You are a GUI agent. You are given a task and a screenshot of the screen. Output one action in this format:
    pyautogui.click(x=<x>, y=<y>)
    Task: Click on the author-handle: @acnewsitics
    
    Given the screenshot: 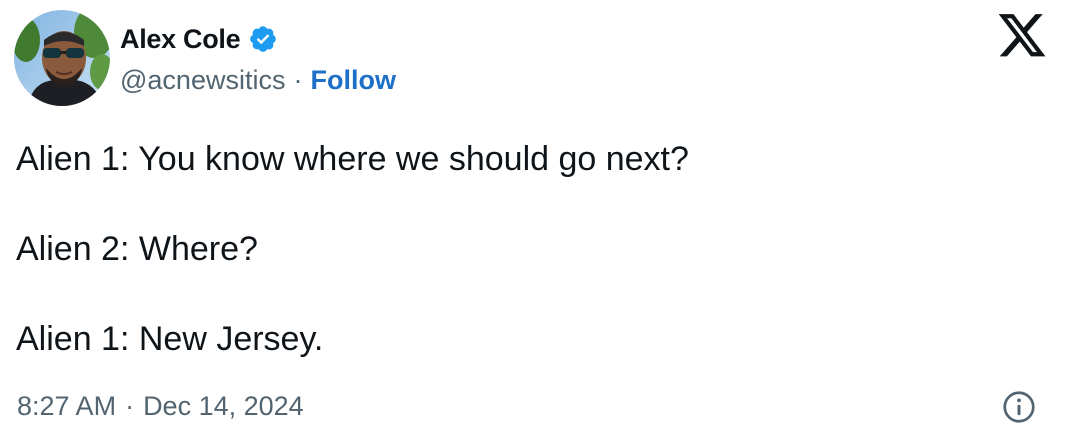 What is the action you would take?
    pyautogui.click(x=202, y=80)
    